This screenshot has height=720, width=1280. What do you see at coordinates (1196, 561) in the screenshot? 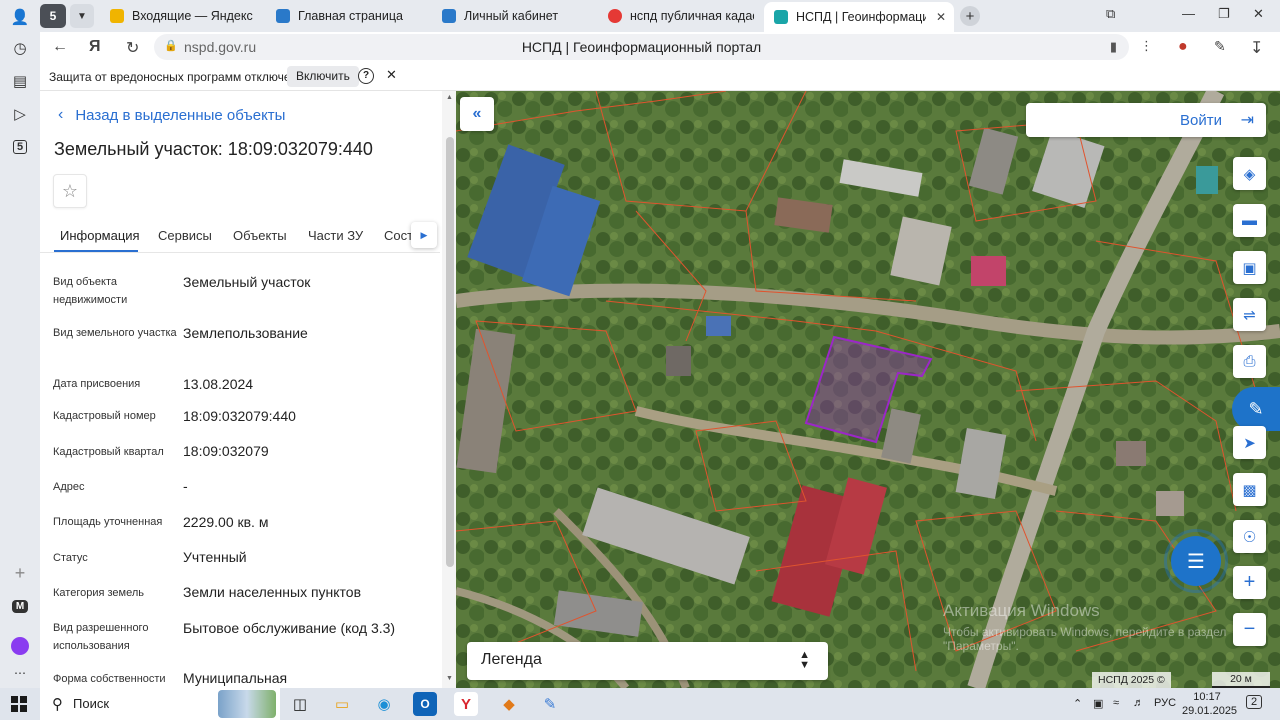
I see `chat-icon: ☰` at bounding box center [1196, 561].